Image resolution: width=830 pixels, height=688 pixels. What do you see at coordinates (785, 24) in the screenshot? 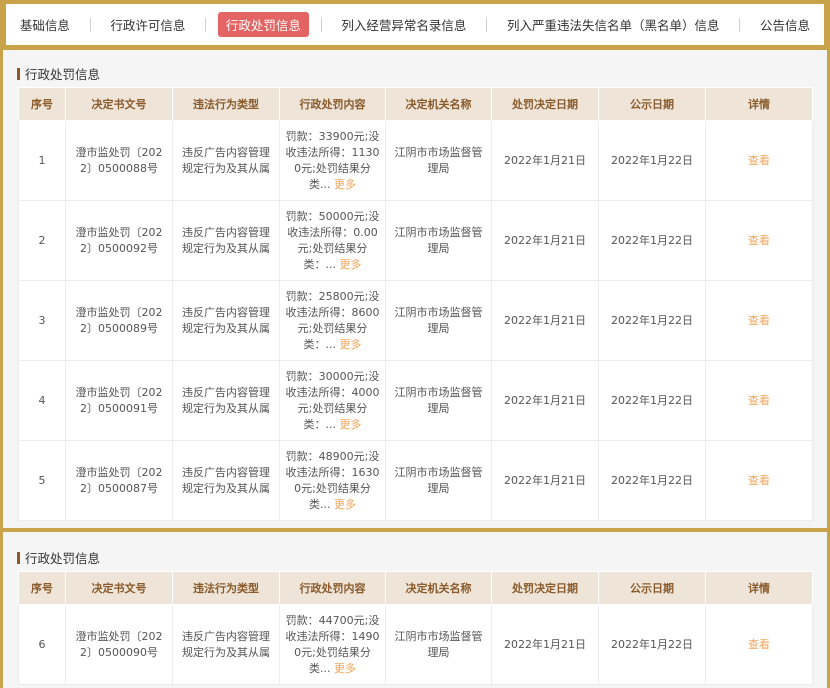
I see `tab-5: 公告信息` at bounding box center [785, 24].